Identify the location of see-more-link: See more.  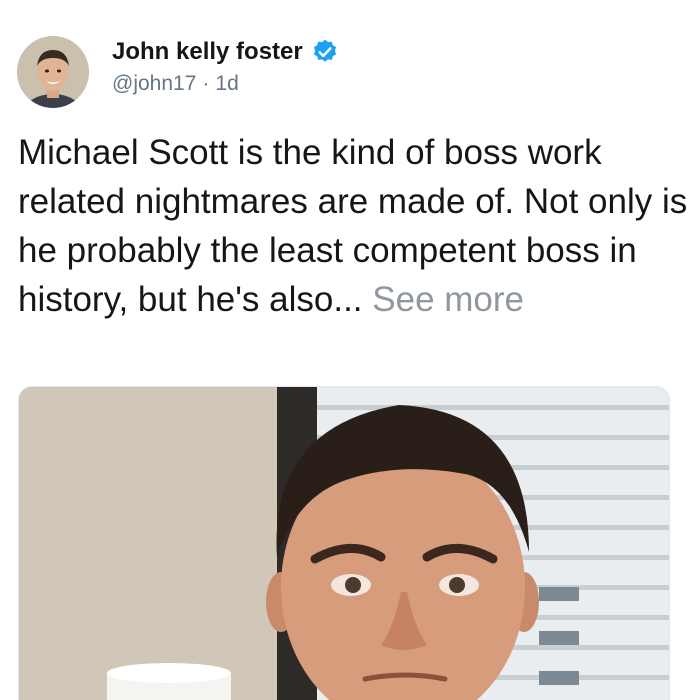
(448, 299).